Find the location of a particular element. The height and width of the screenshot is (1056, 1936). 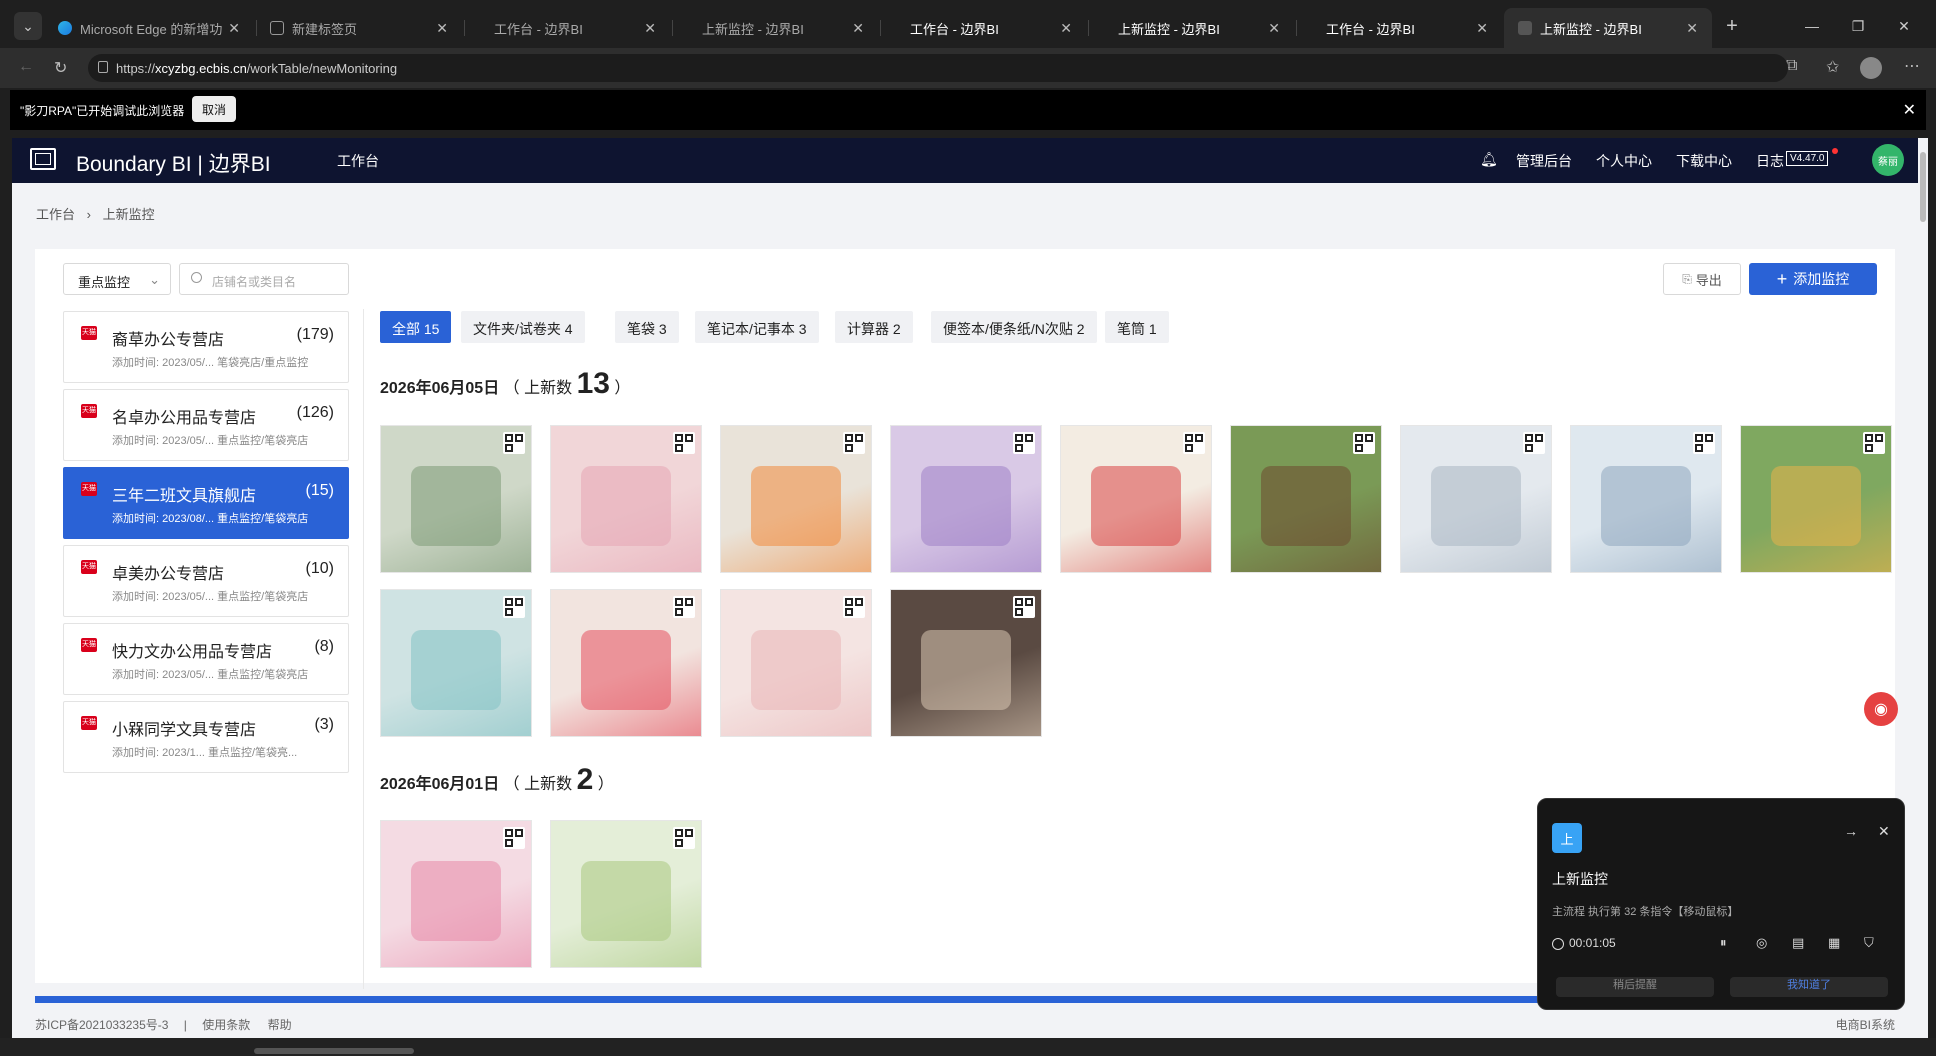

settings-icon: ⛉ is located at coordinates (1869, 943).